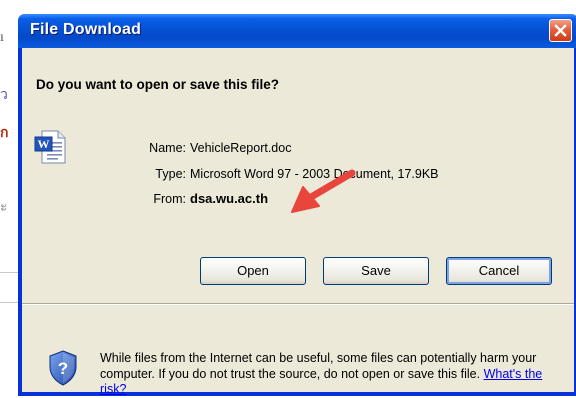 This screenshot has width=576, height=398. I want to click on security-shield-icon: ?, so click(63, 368).